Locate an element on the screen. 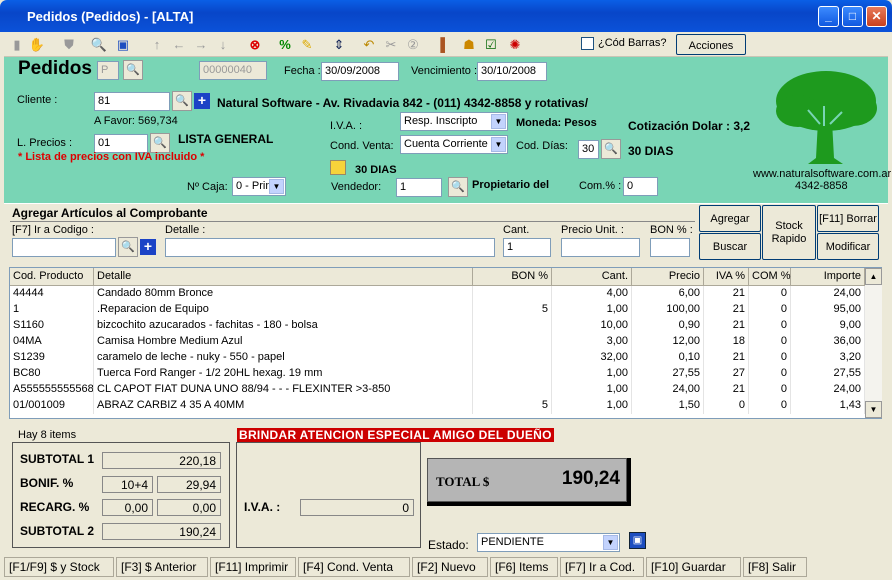 This screenshot has height=580, width=892. iva-value: Resp. Inscripto is located at coordinates (441, 121).